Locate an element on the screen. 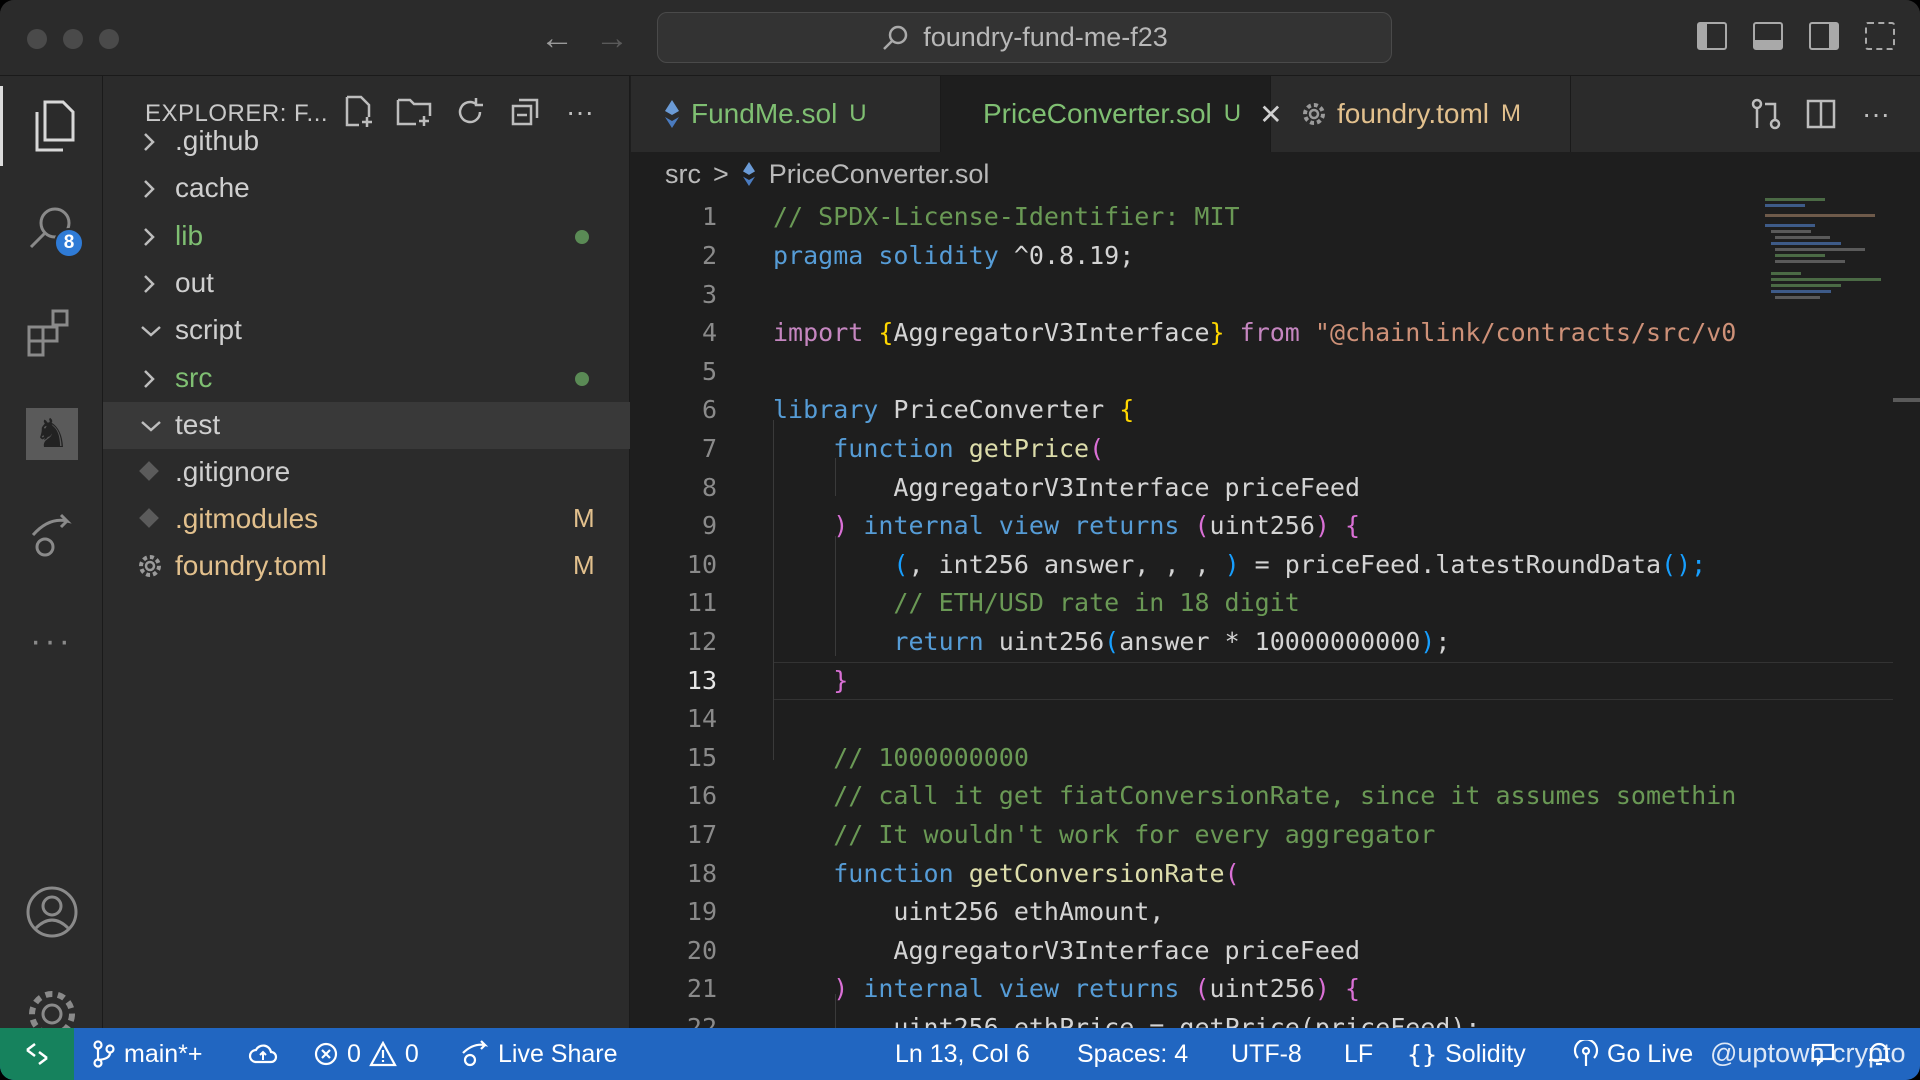  explorer-icon is located at coordinates (51, 126).